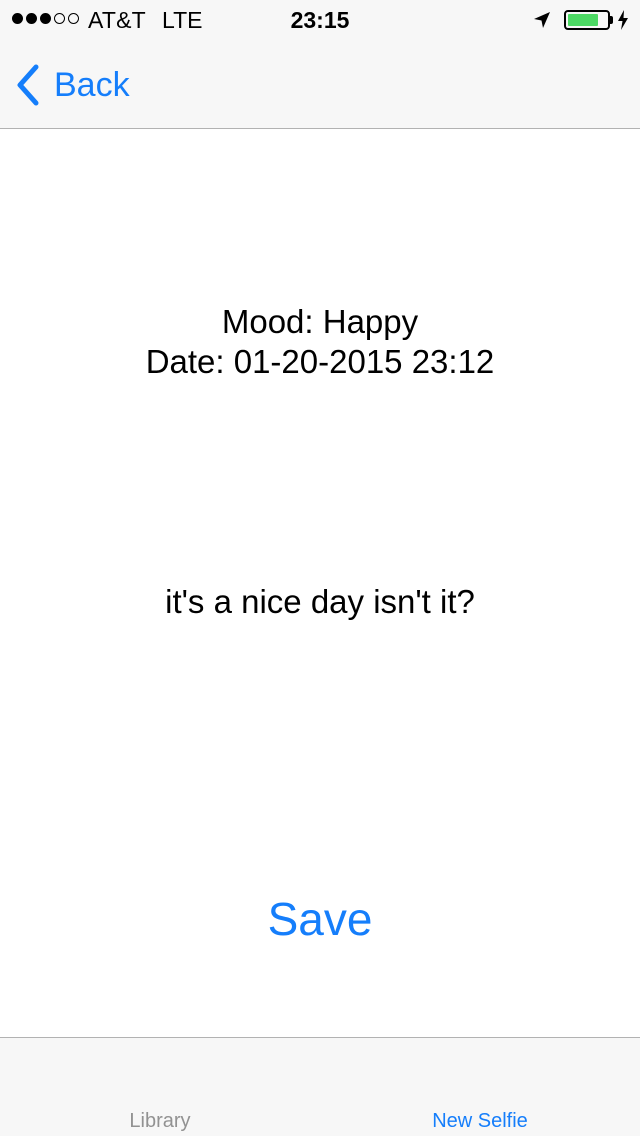 The width and height of the screenshot is (640, 1136). I want to click on tab-new-selfie-label: New Selfie, so click(480, 1121).